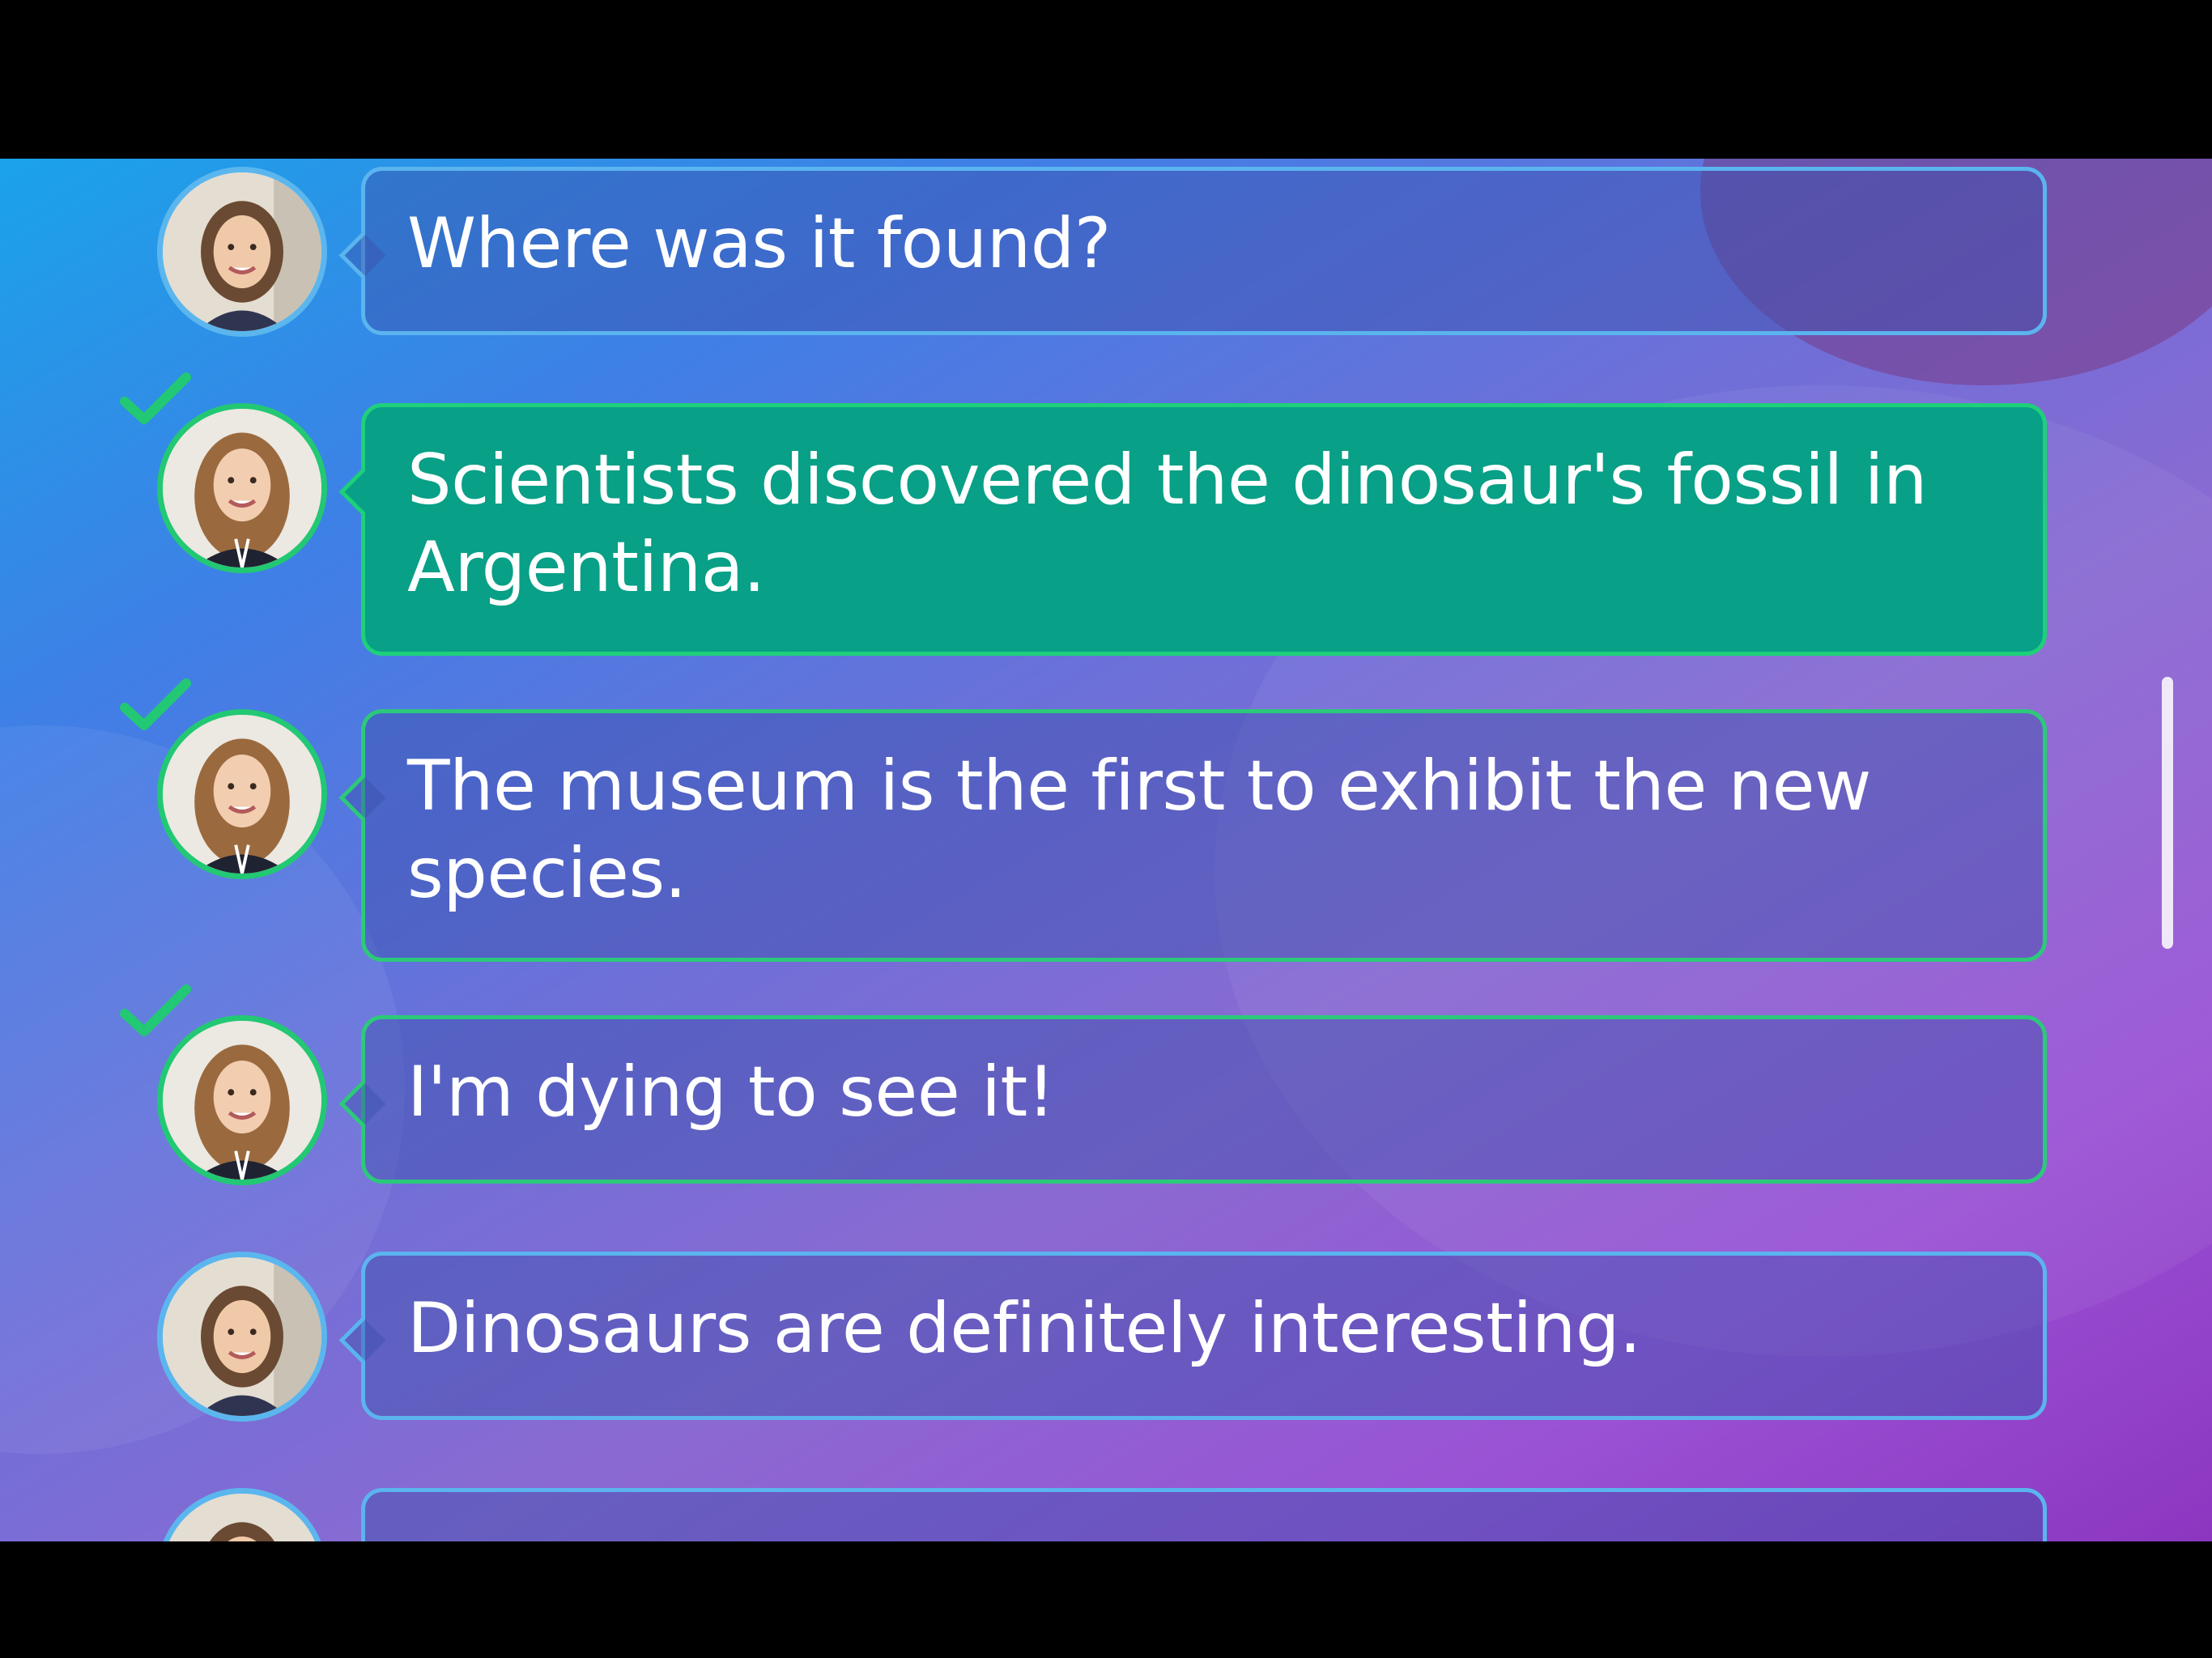 The height and width of the screenshot is (1658, 2212). What do you see at coordinates (1204, 1514) in the screenshot?
I see `message-bubble` at bounding box center [1204, 1514].